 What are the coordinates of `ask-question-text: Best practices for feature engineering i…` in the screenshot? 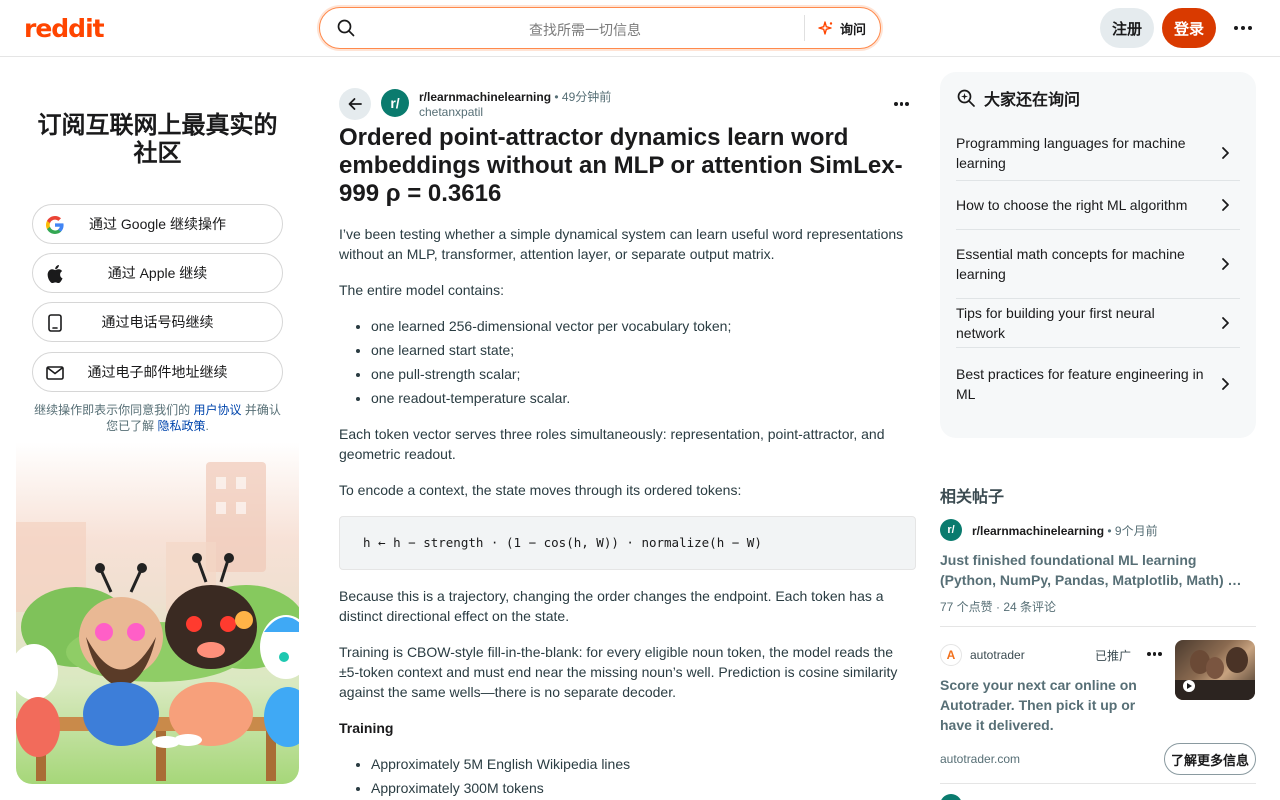 It's located at (1080, 384).